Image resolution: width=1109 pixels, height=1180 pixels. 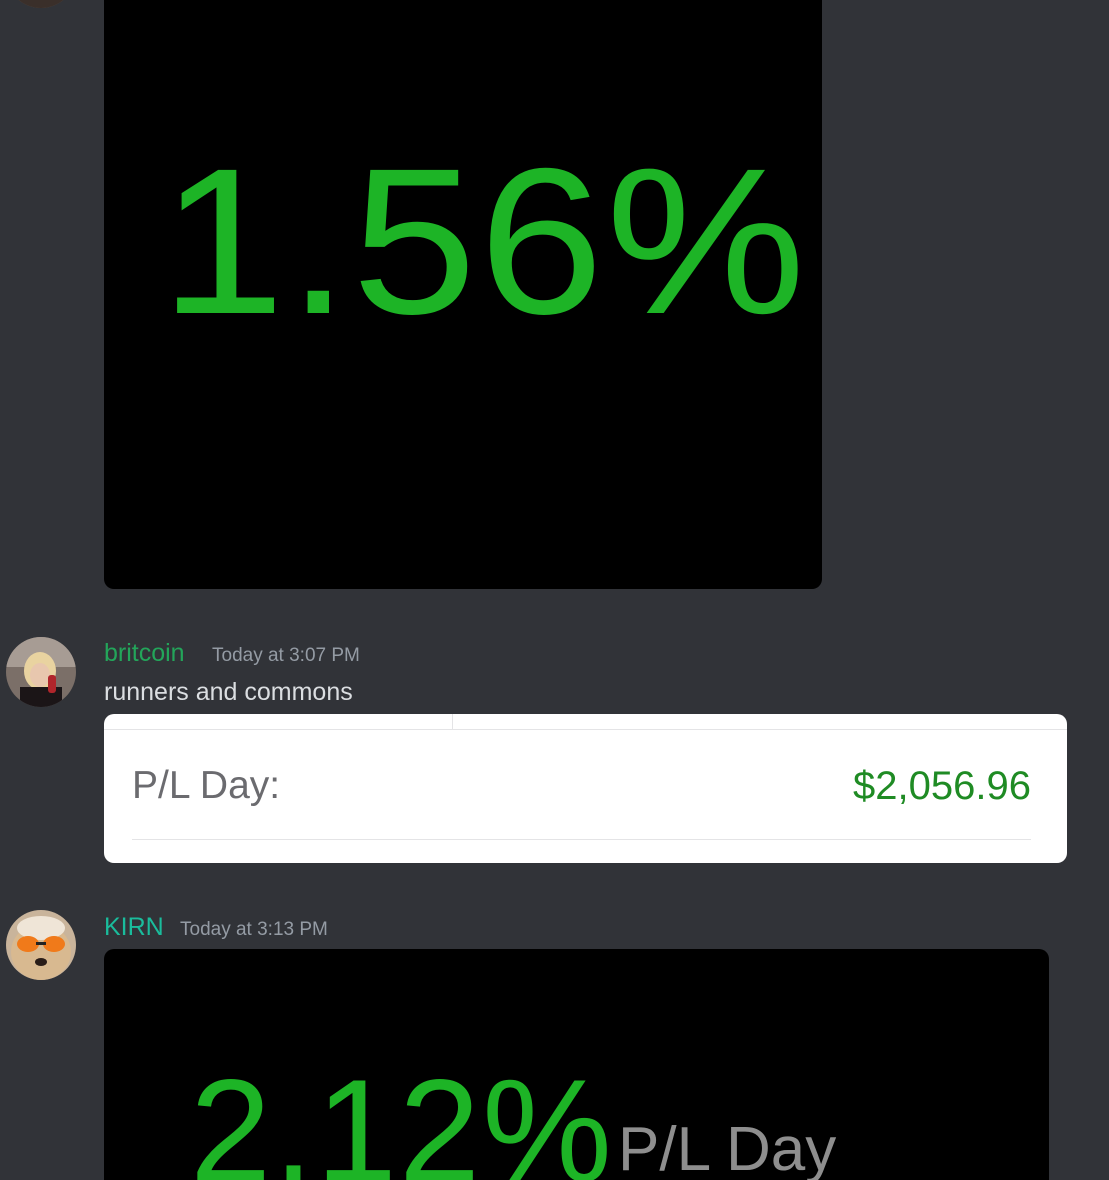 What do you see at coordinates (144, 653) in the screenshot?
I see `username-britcoin: britcoin` at bounding box center [144, 653].